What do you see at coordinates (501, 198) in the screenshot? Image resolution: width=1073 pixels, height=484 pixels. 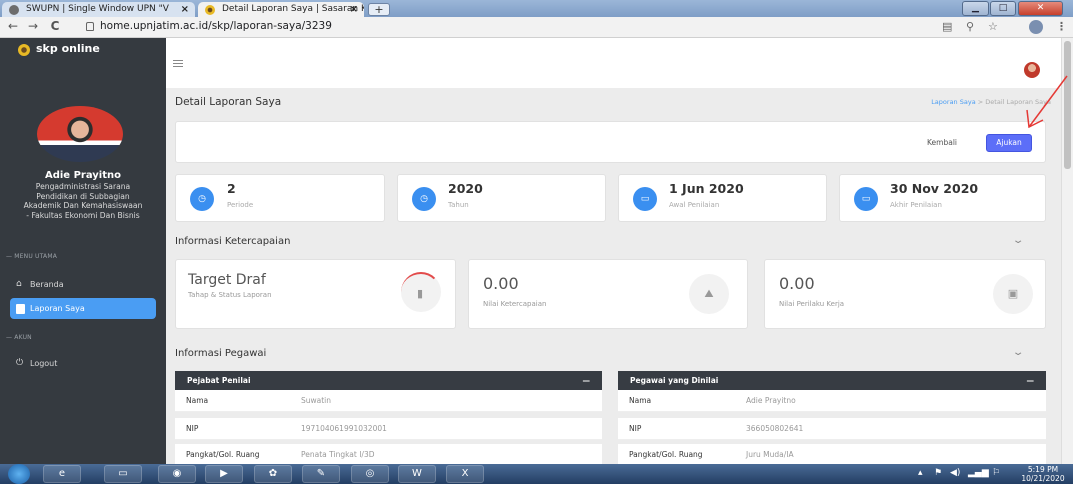 I see `stat-card-tahun: ◷ 2020 Tahun` at bounding box center [501, 198].